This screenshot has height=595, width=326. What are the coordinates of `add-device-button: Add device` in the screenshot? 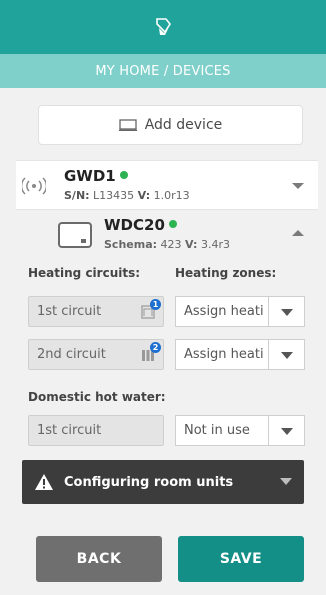 It's located at (170, 125).